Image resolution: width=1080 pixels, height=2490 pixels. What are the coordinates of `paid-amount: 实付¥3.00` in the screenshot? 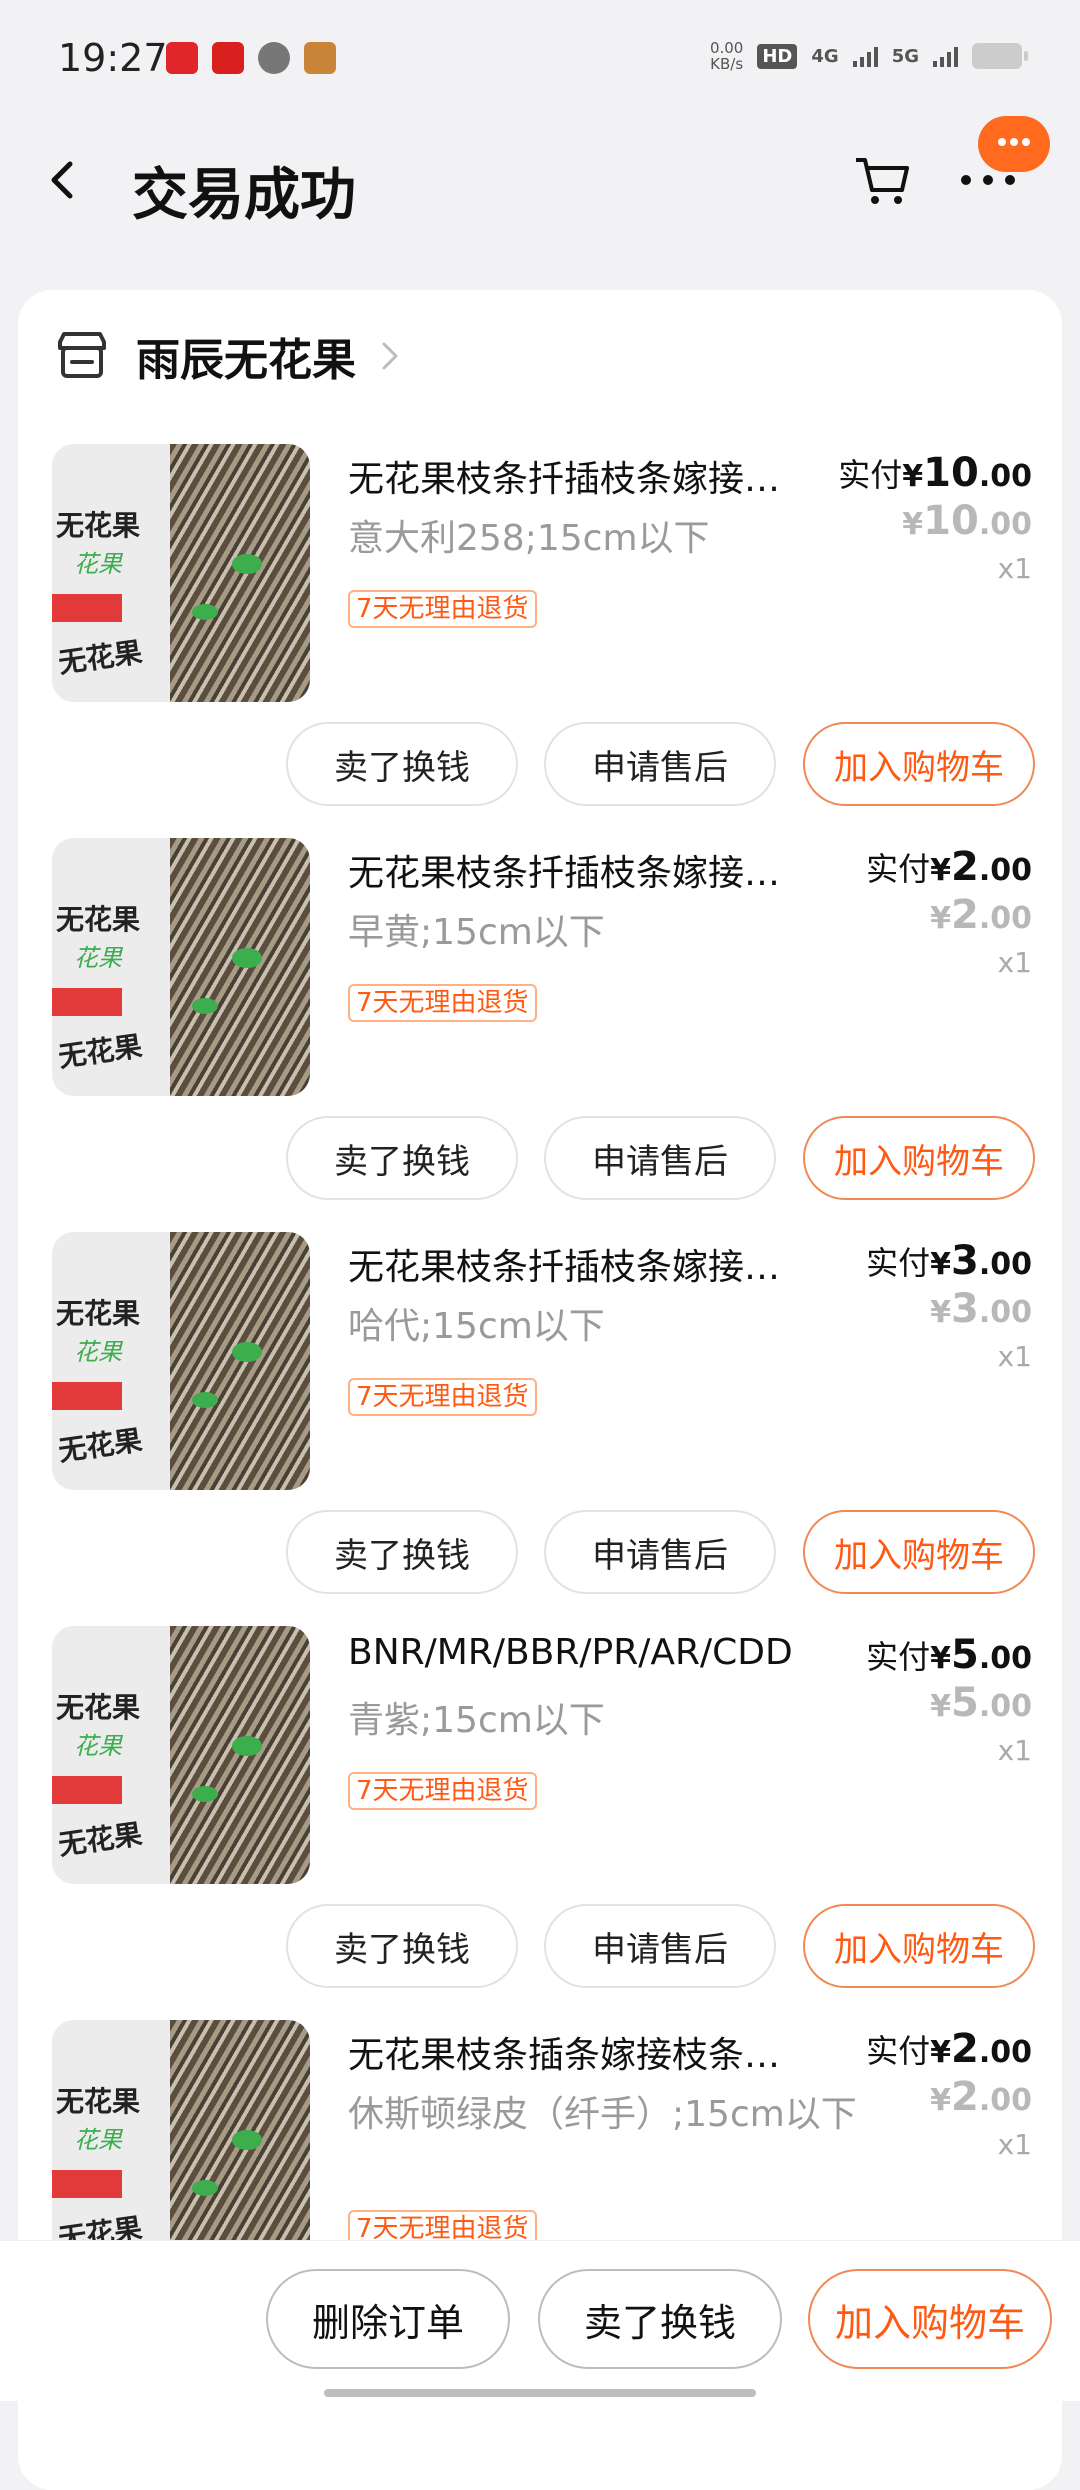 It's located at (949, 1261).